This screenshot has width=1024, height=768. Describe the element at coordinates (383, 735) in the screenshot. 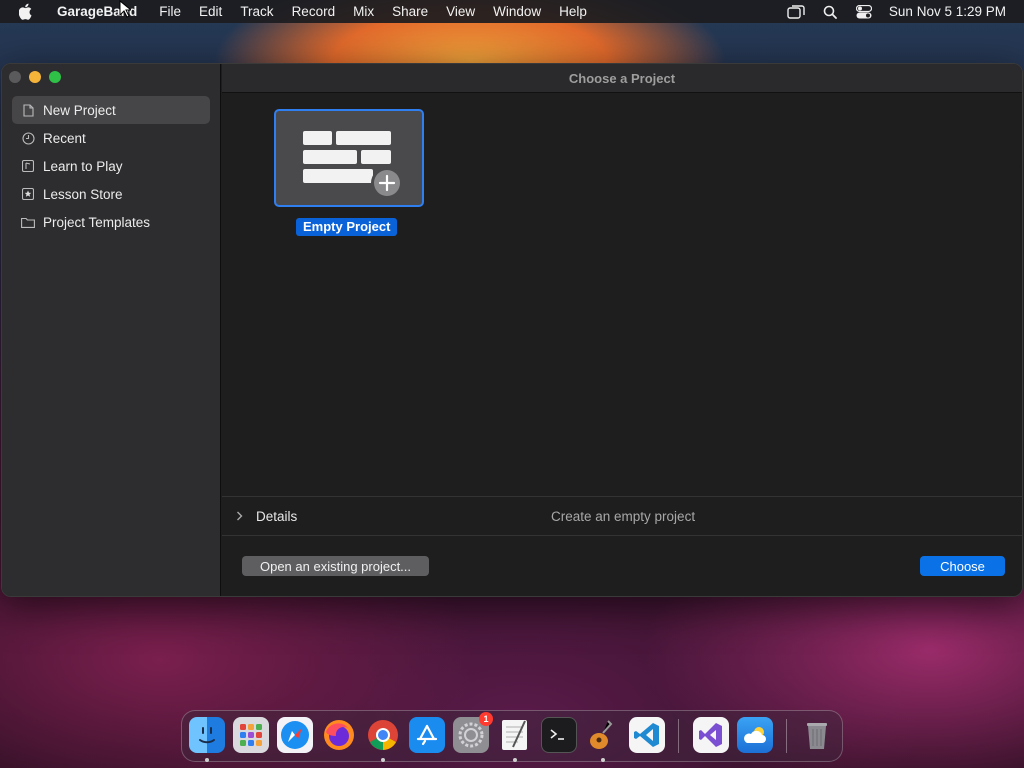

I see `chrome-icon` at that location.